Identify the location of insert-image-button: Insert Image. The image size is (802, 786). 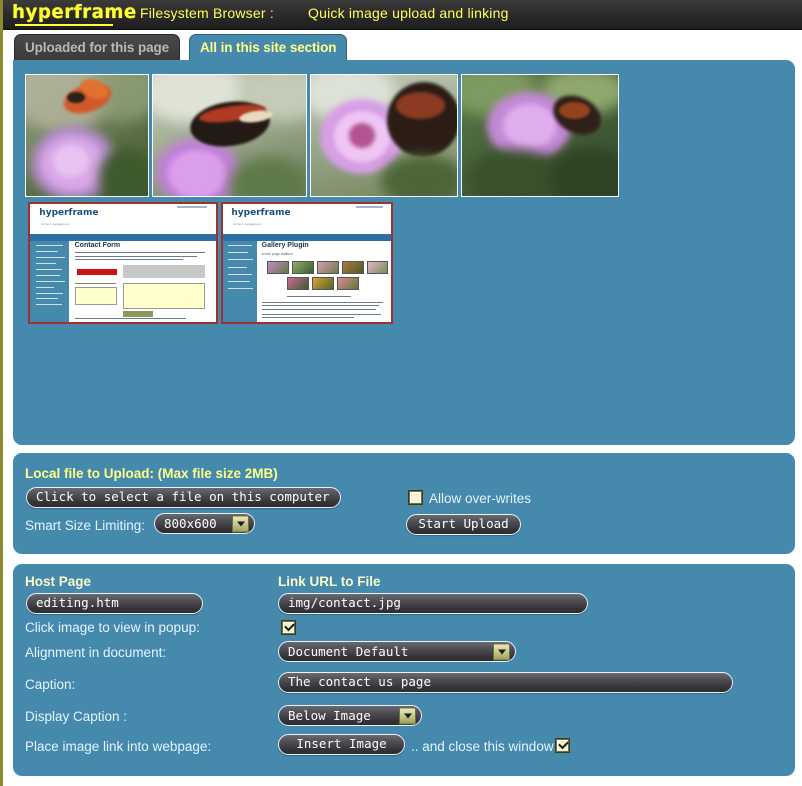
(341, 744).